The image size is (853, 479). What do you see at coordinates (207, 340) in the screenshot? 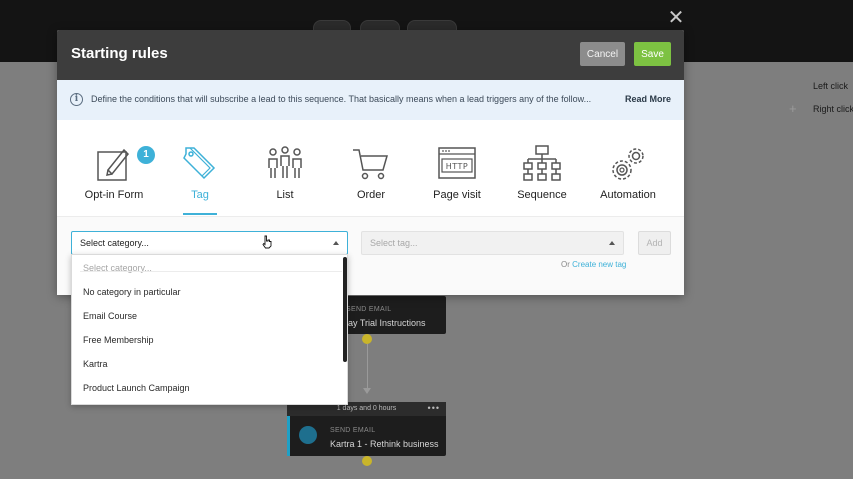
I see `dropdown-option: Free Membership` at bounding box center [207, 340].